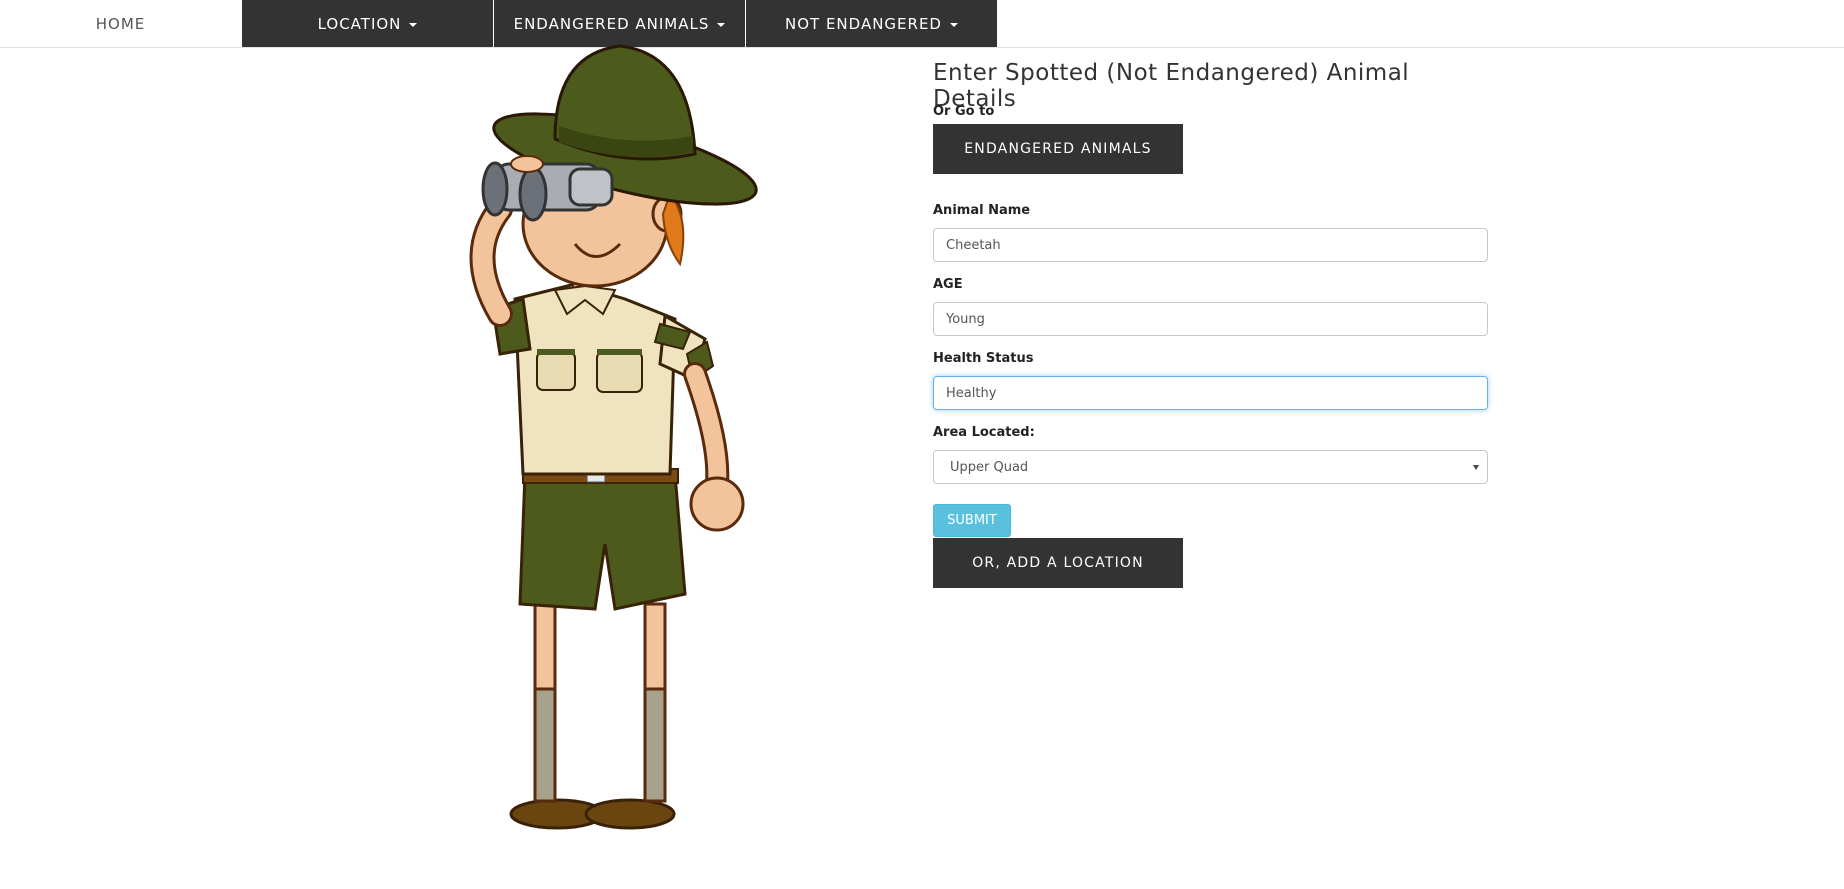 This screenshot has height=889, width=1844. Describe the element at coordinates (1476, 467) in the screenshot. I see `chevron-down-icon` at that location.